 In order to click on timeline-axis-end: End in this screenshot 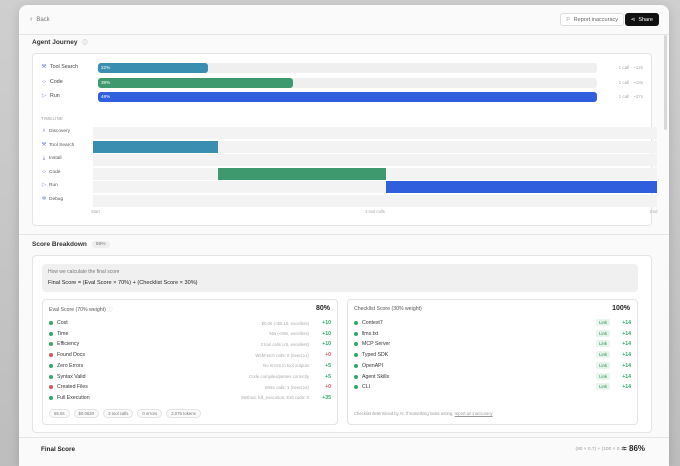, I will do `click(654, 211)`.